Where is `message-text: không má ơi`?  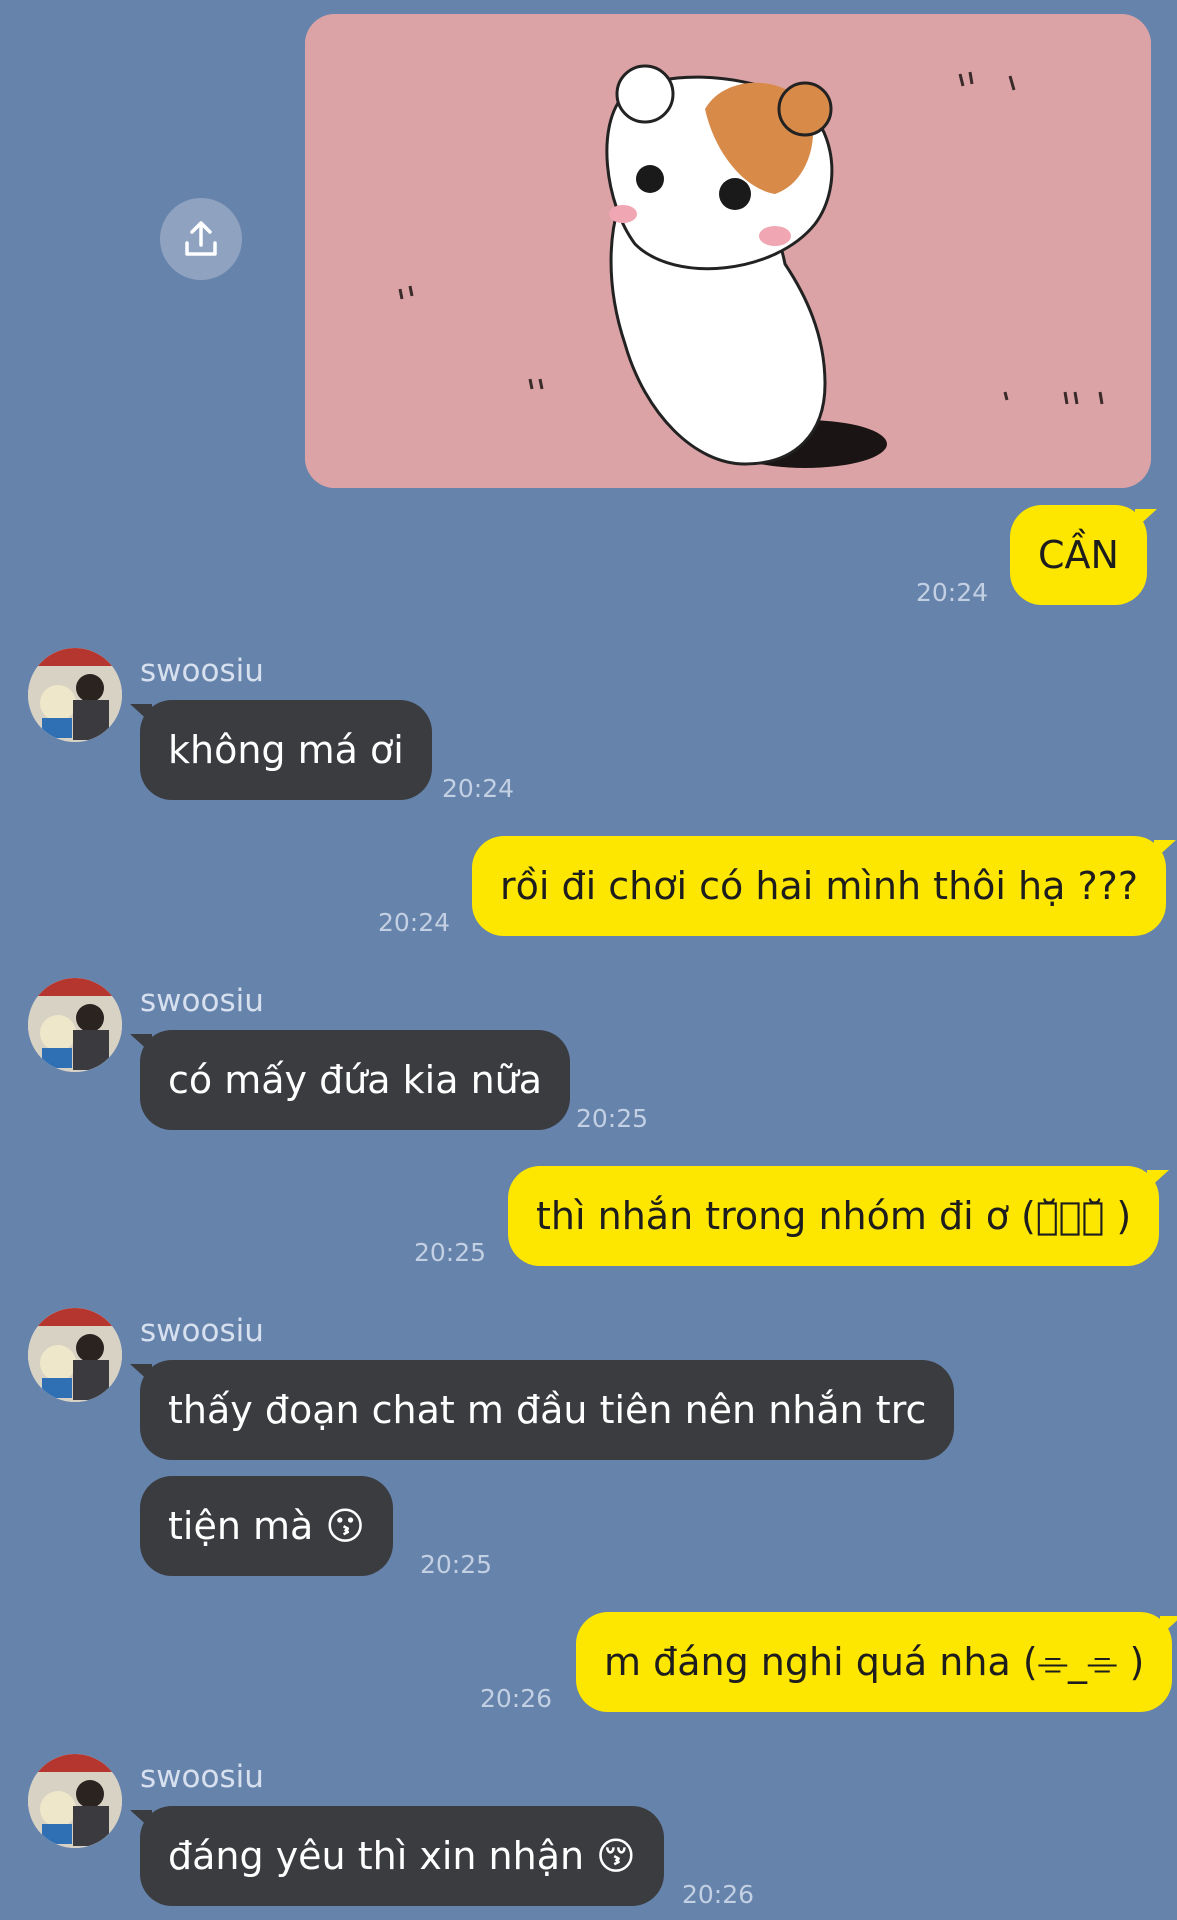
message-text: không má ơi is located at coordinates (286, 750).